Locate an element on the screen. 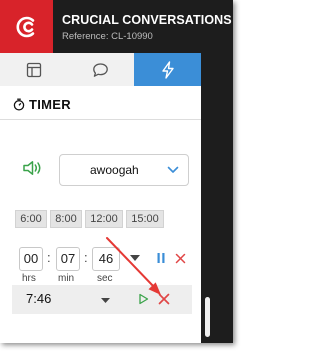  preset-row: 6:00 8:00 12:00 15:00 is located at coordinates (89, 219).